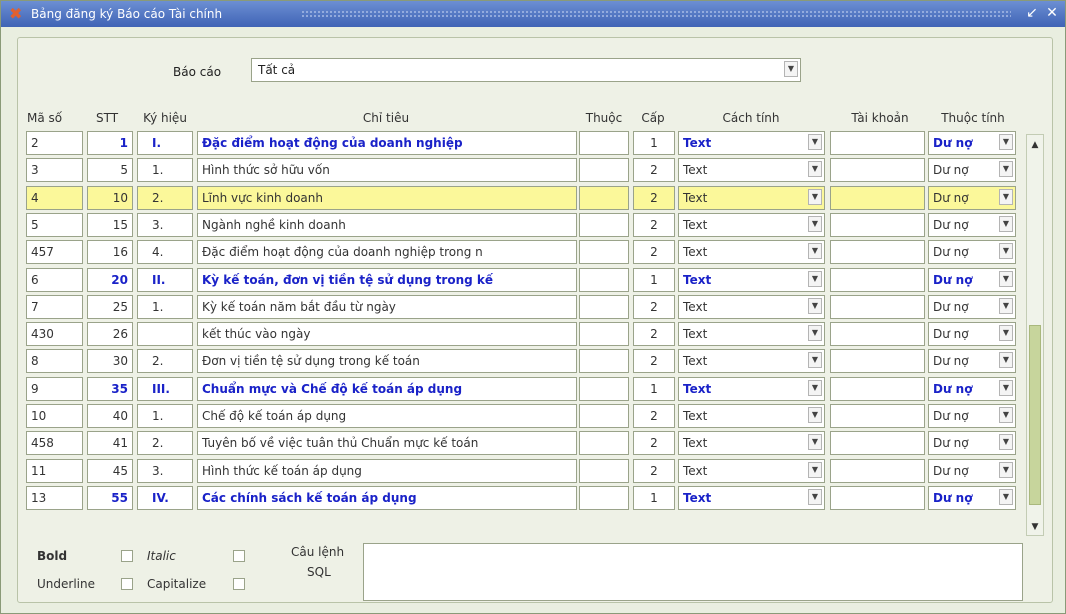 The image size is (1066, 614). Describe the element at coordinates (239, 556) in the screenshot. I see `italic-checkbox` at that location.